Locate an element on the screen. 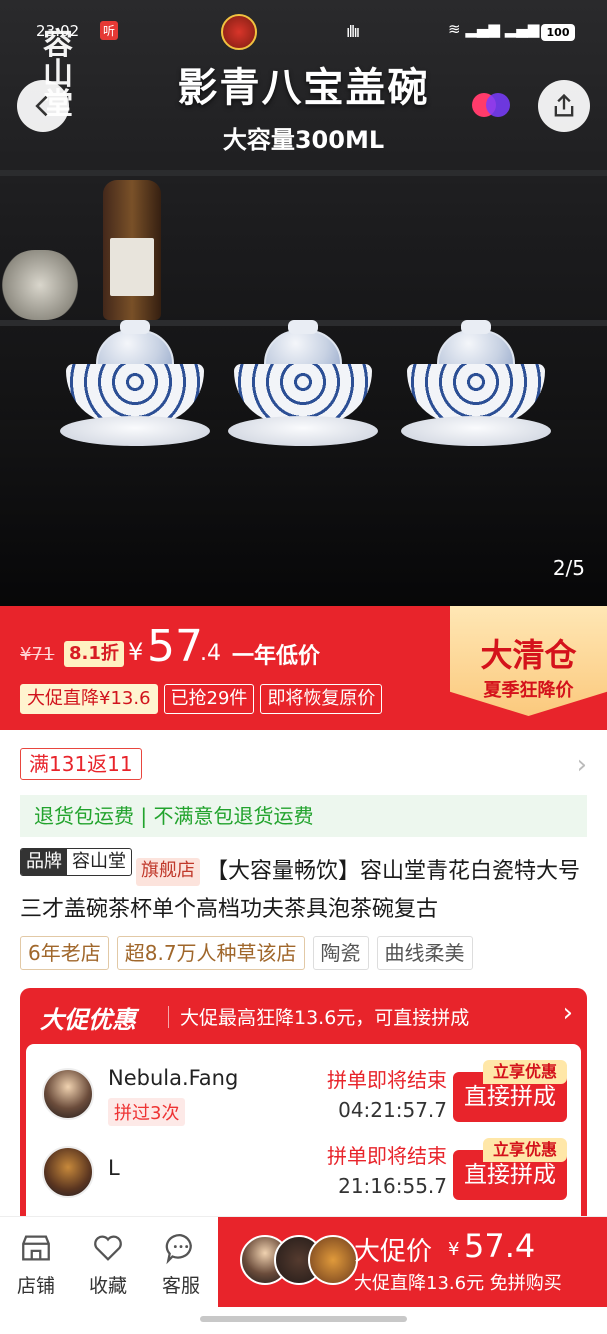 Image resolution: width=607 pixels, height=1334 pixels. flagship-badge: 旗舰店 is located at coordinates (168, 872).